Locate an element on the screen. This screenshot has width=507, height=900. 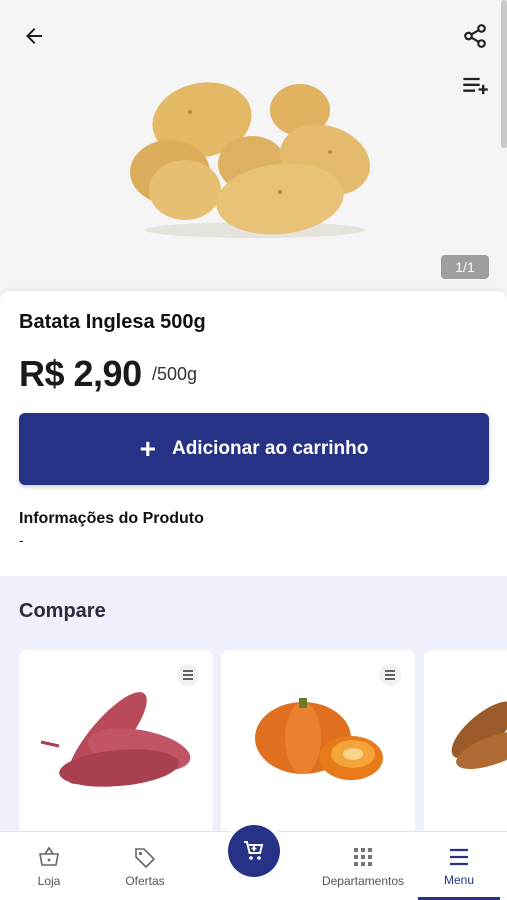
nav-label: Menu is located at coordinates (459, 879).